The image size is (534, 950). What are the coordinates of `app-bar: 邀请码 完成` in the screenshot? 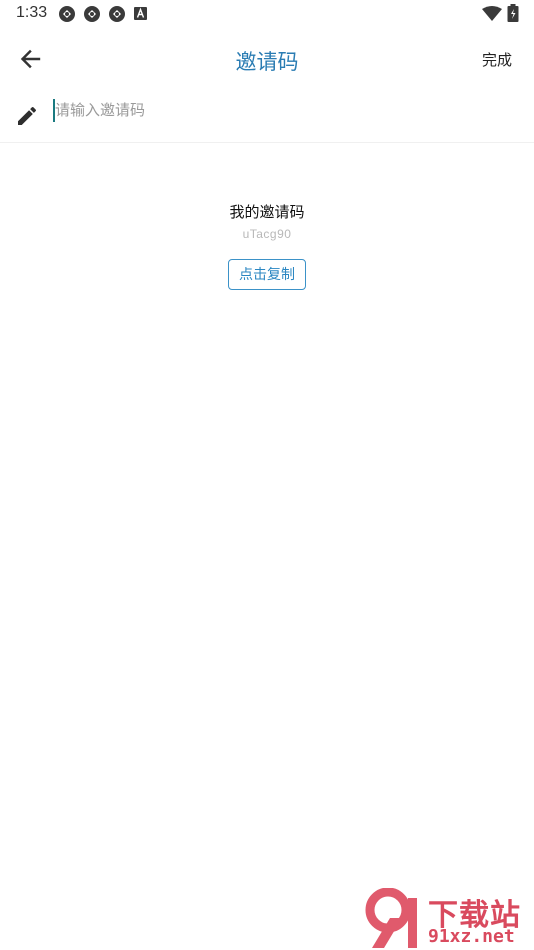 It's located at (267, 59).